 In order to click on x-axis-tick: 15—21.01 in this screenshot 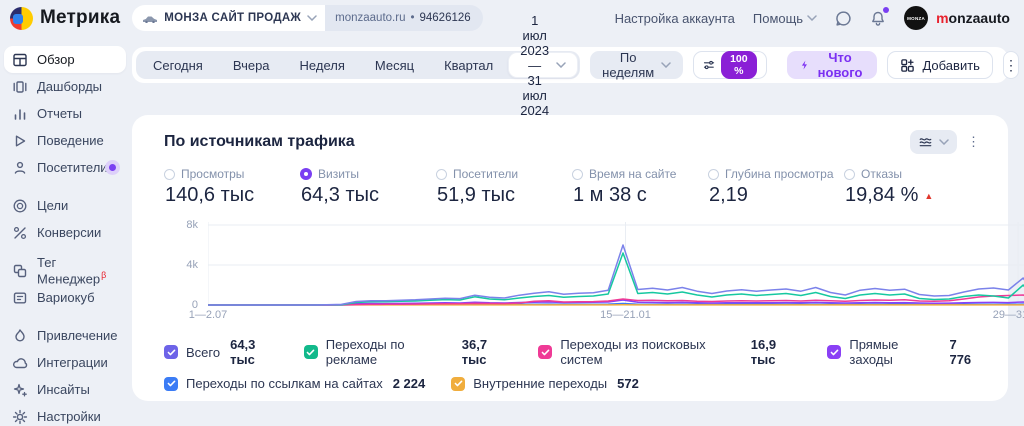, I will do `click(625, 315)`.